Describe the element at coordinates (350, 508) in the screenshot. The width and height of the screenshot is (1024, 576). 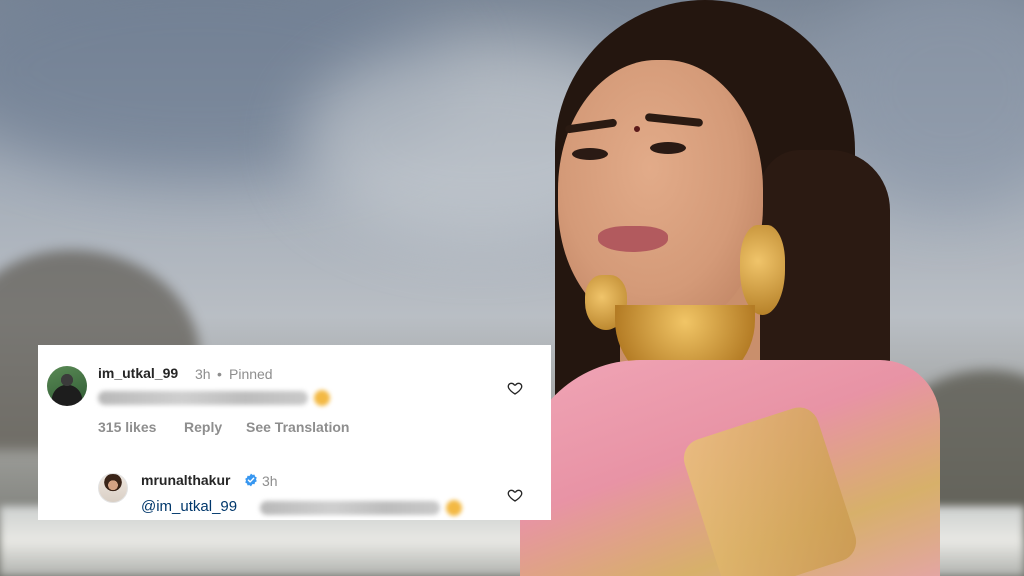
I see `reply-text-blurred` at that location.